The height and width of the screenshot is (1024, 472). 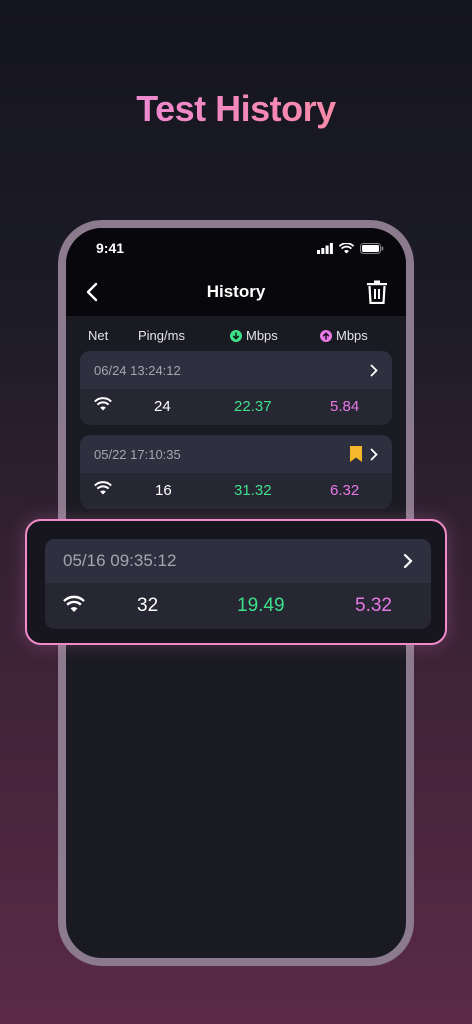 I want to click on record-upload: 5.32, so click(x=373, y=605).